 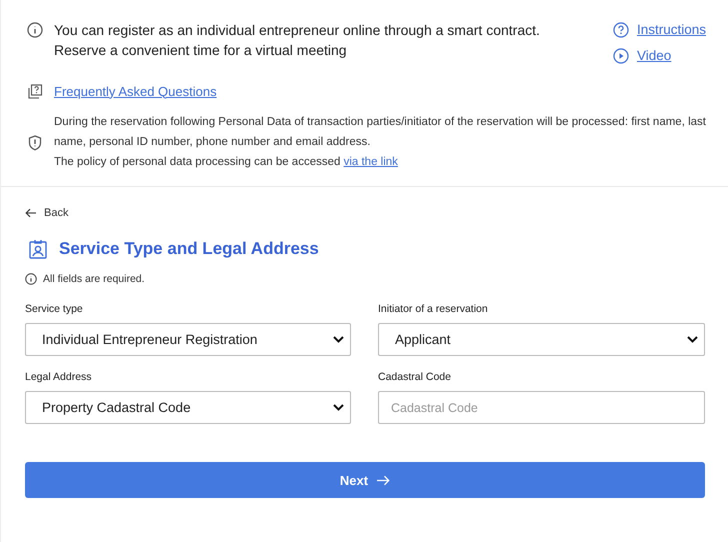 What do you see at coordinates (226, 162) in the screenshot?
I see `policy-text: The policy of personal data processing can be accessed via the link` at bounding box center [226, 162].